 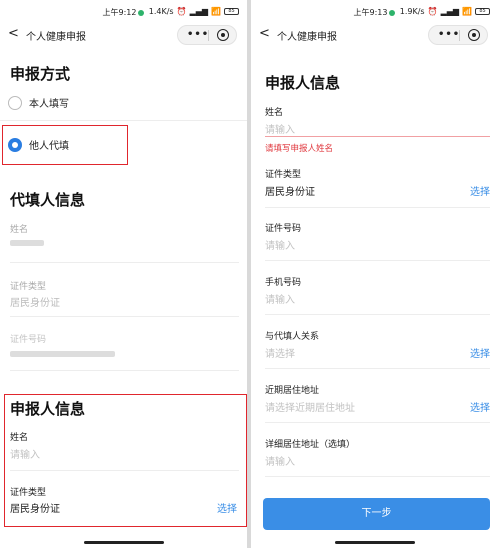 What do you see at coordinates (412, 11) in the screenshot?
I see `net-speed: 1.9K/s` at bounding box center [412, 11].